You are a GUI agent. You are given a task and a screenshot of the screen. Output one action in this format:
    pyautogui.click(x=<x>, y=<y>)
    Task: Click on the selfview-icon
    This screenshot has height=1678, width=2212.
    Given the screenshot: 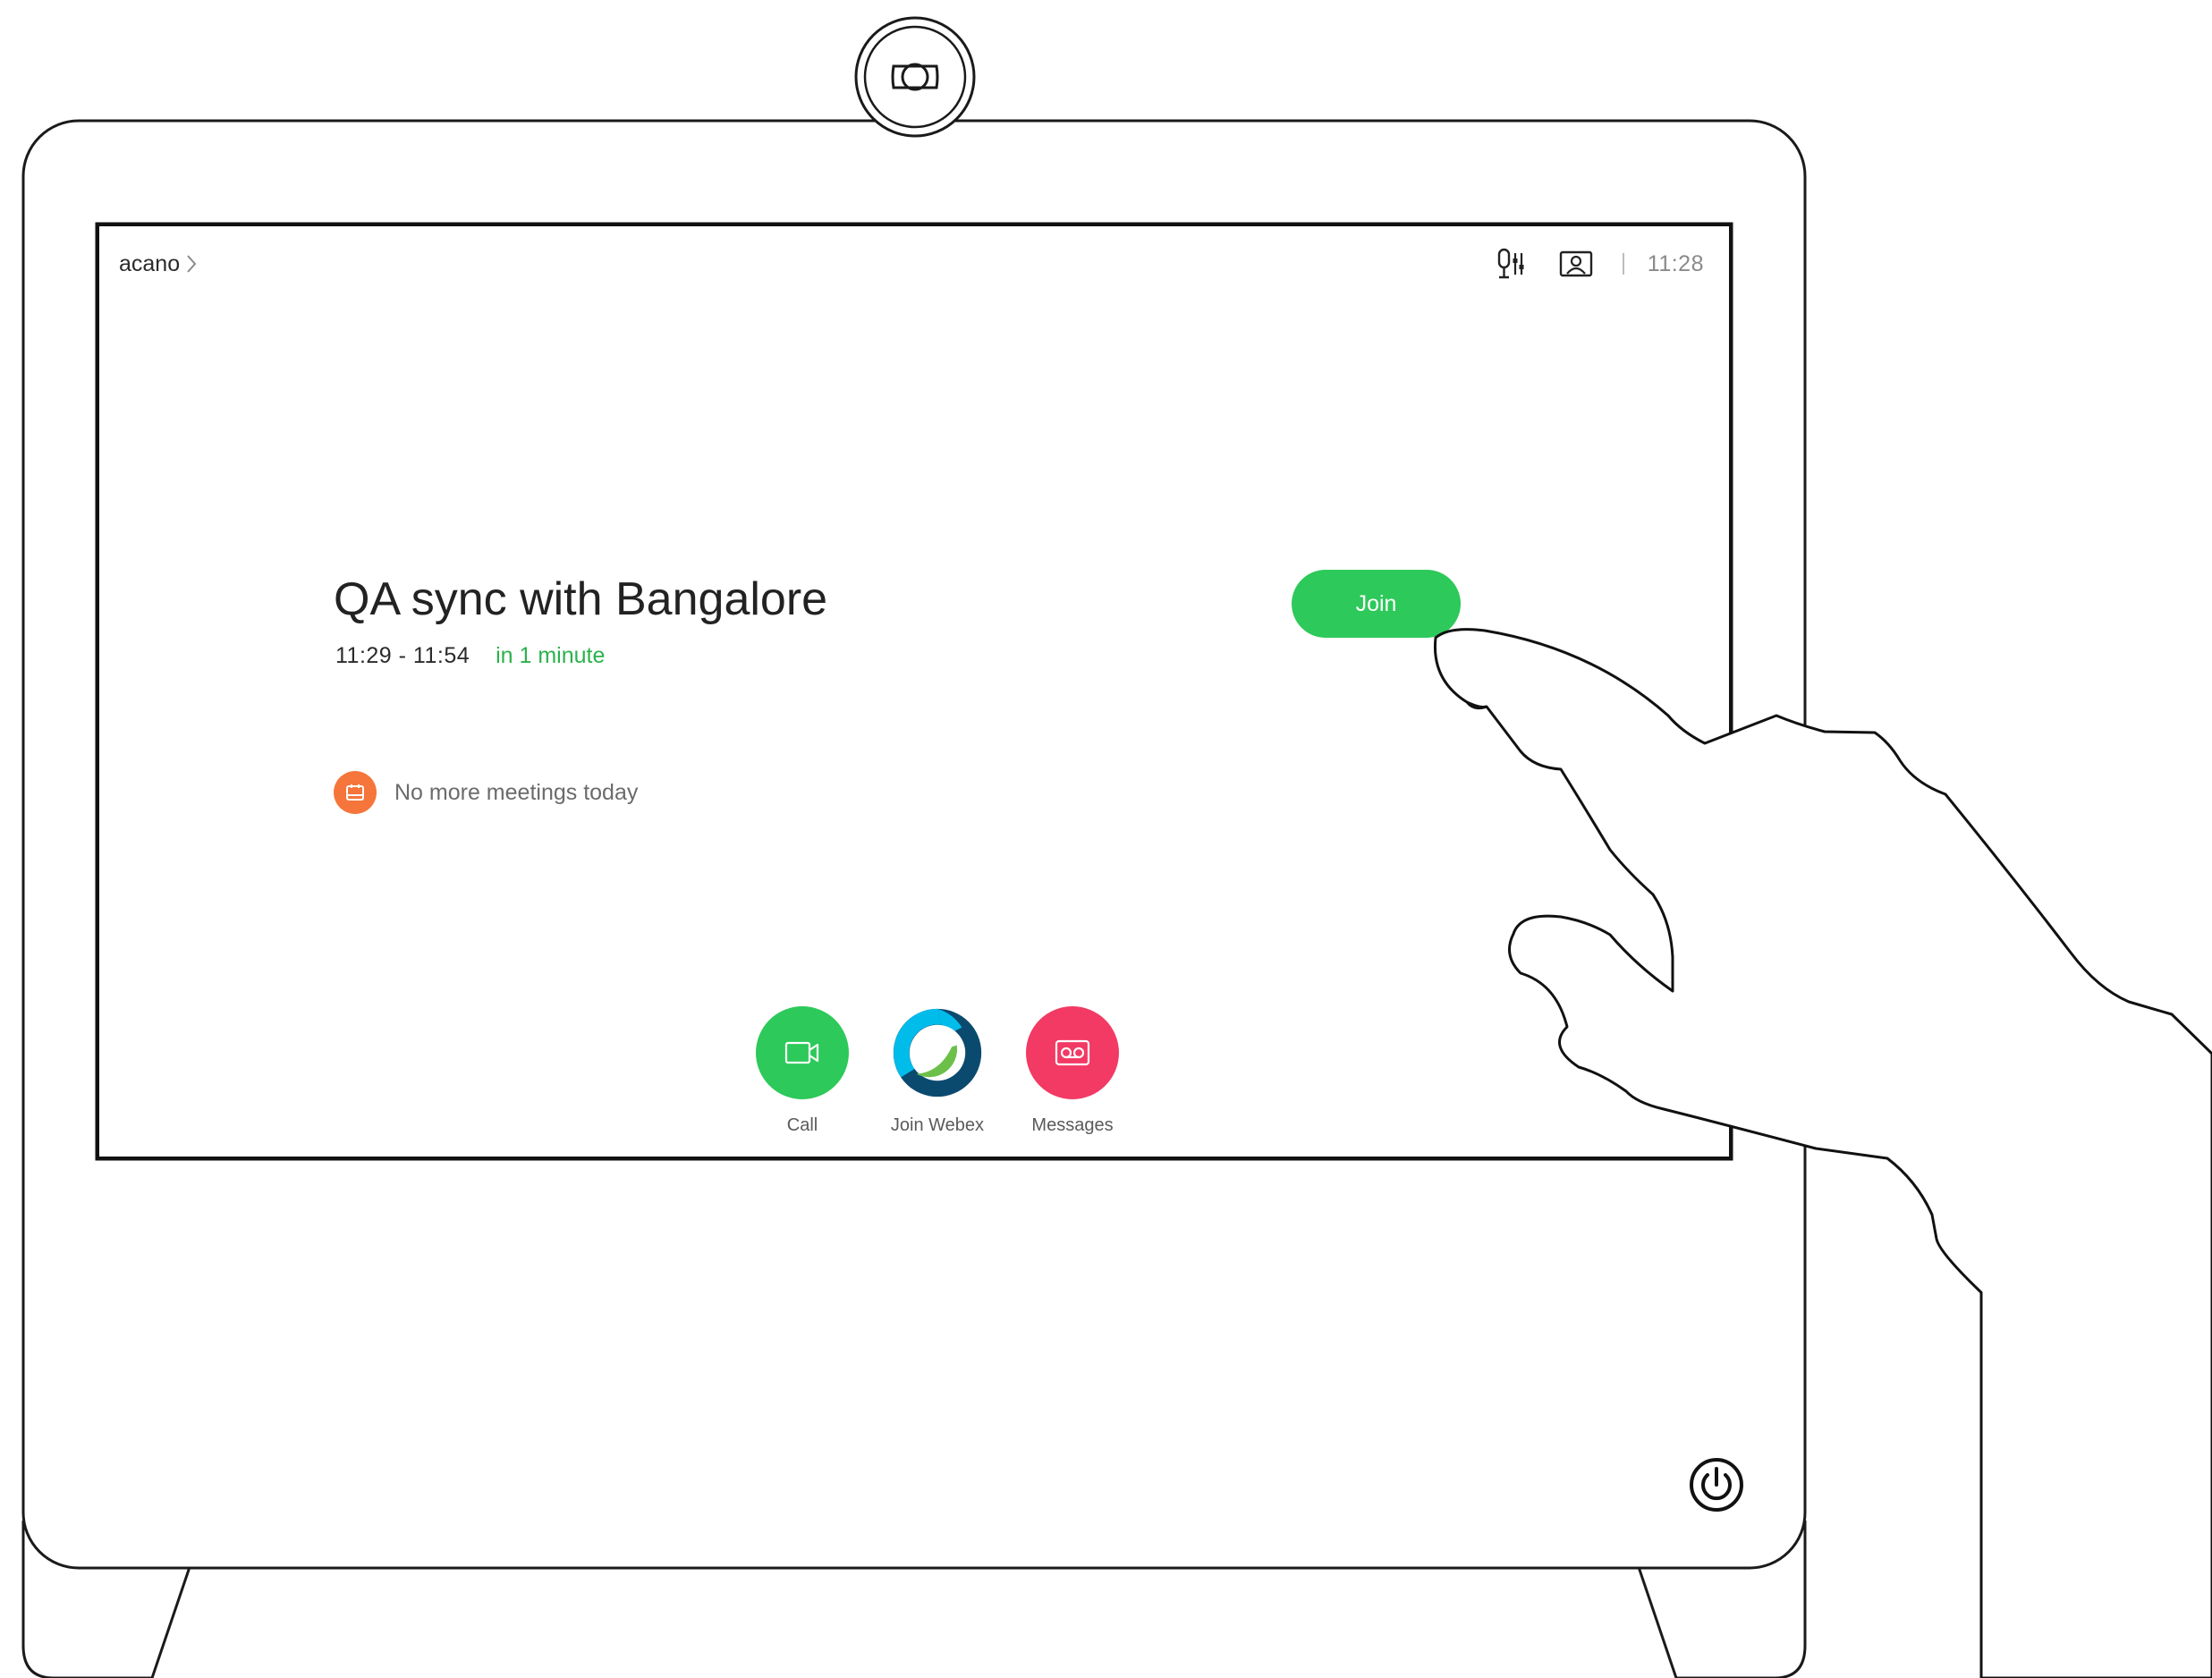 What is the action you would take?
    pyautogui.click(x=1576, y=263)
    